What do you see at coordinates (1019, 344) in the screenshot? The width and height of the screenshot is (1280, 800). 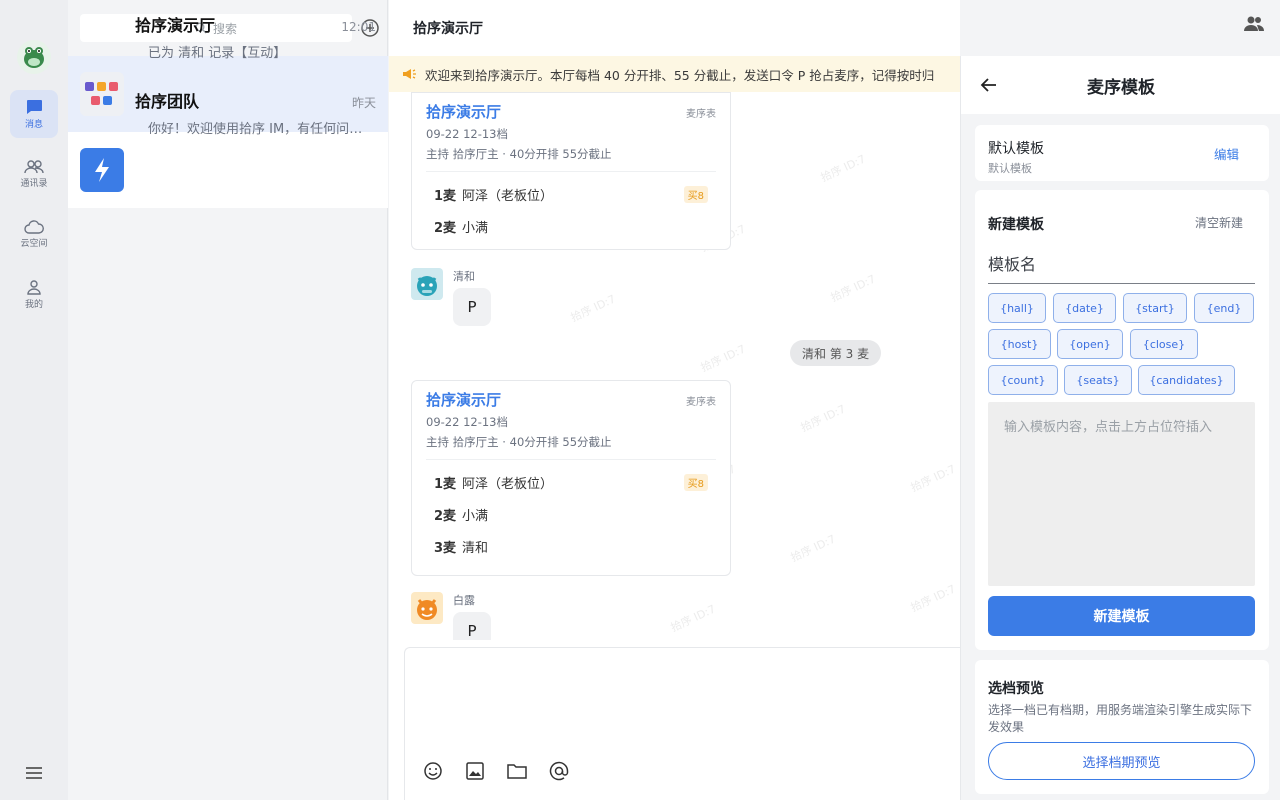 I see `placeholder-chip: {host}` at bounding box center [1019, 344].